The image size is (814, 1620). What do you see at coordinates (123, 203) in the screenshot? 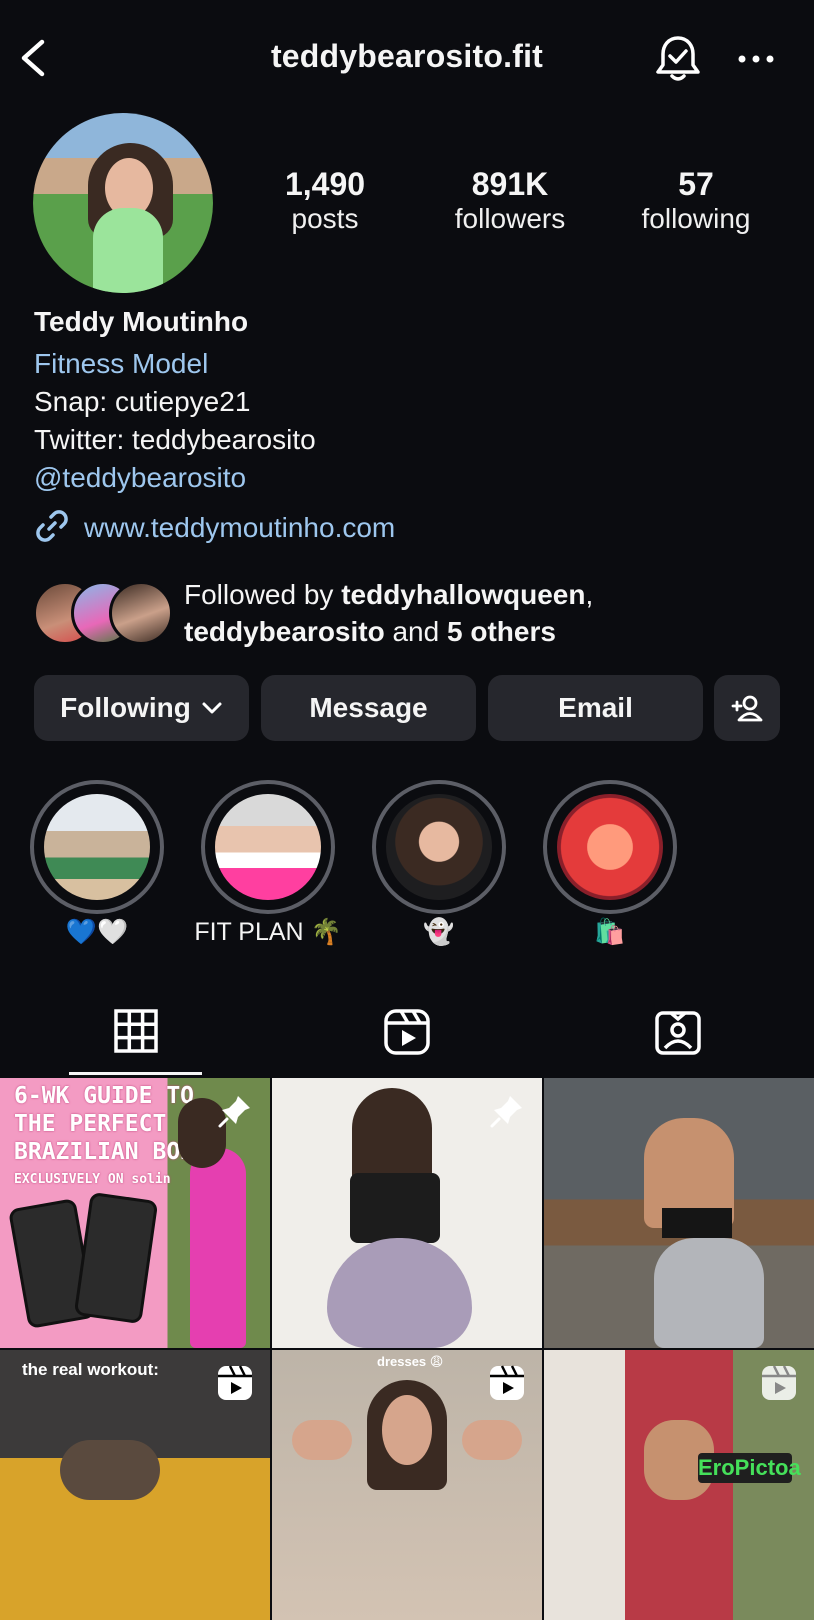
I see `profile-avatar` at bounding box center [123, 203].